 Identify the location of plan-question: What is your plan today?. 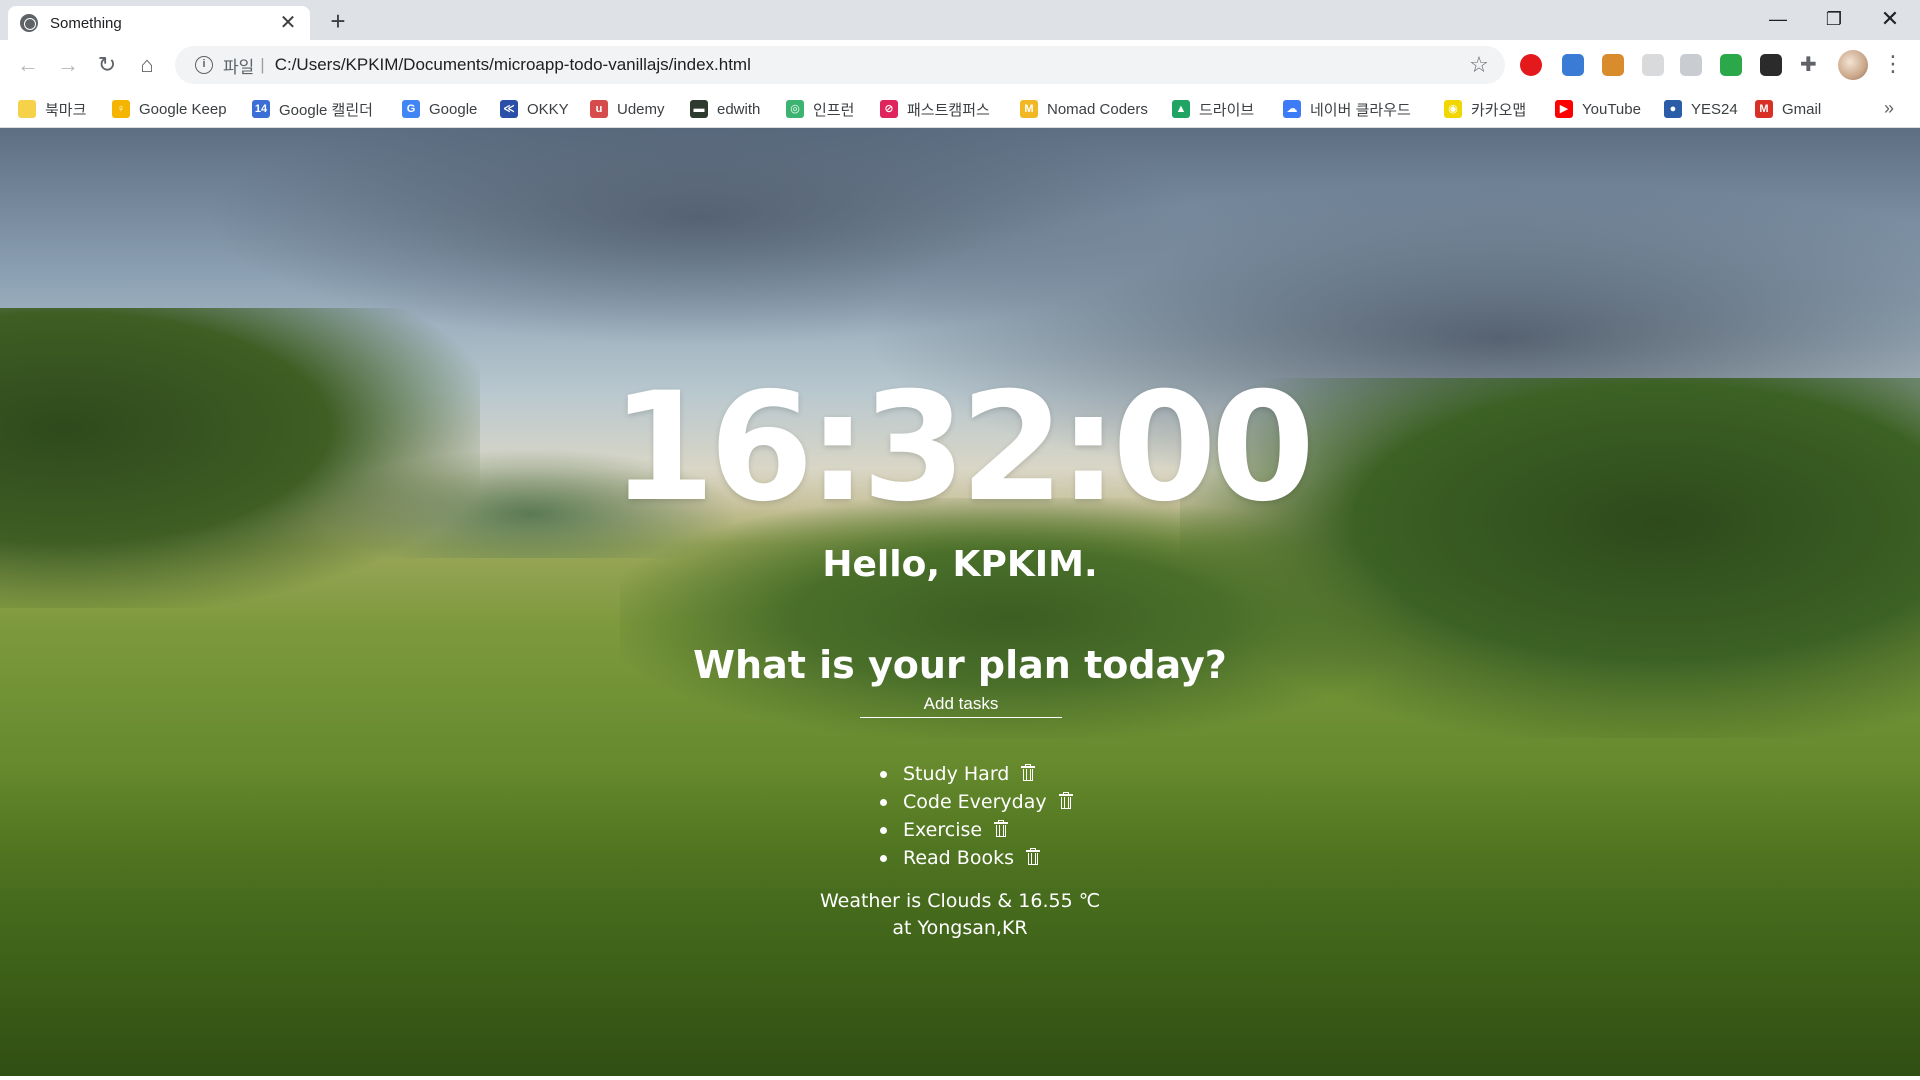
(960, 665).